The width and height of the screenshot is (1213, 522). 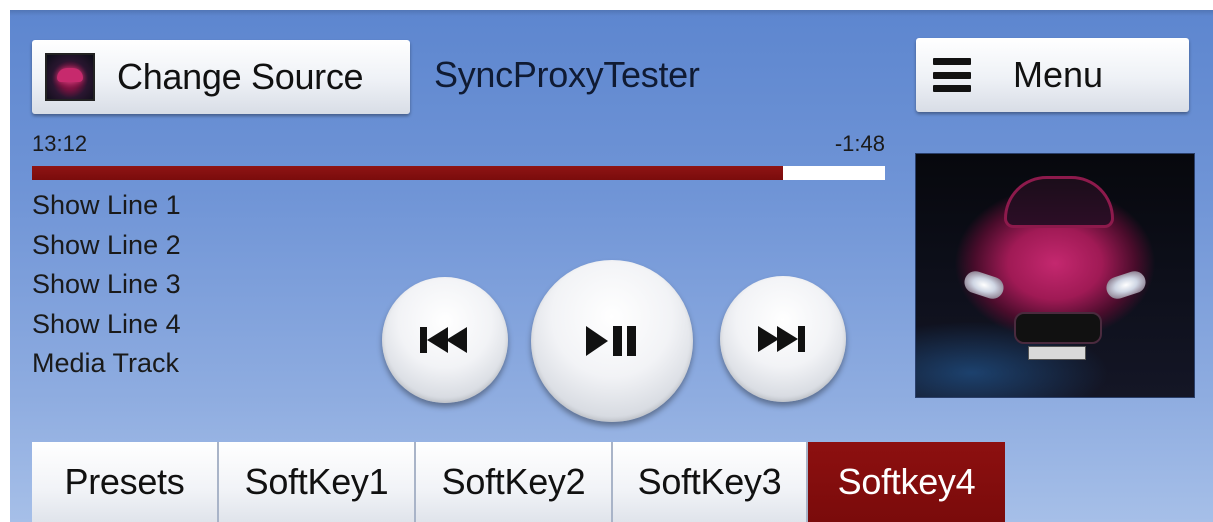 I want to click on progress-fill, so click(x=407, y=173).